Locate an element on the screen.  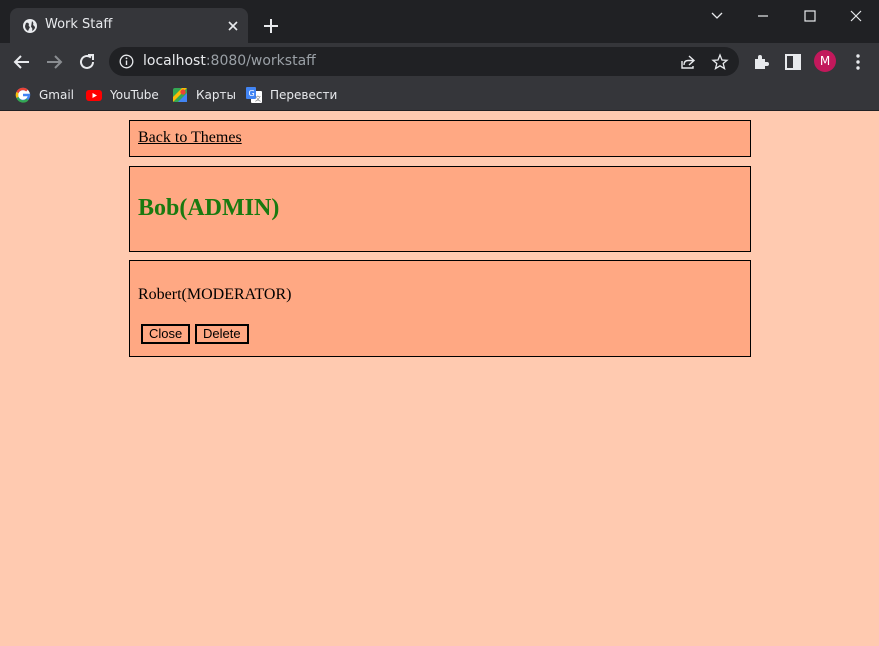
browser-toolbar: localhost:8080/workstaff M is located at coordinates (439, 61).